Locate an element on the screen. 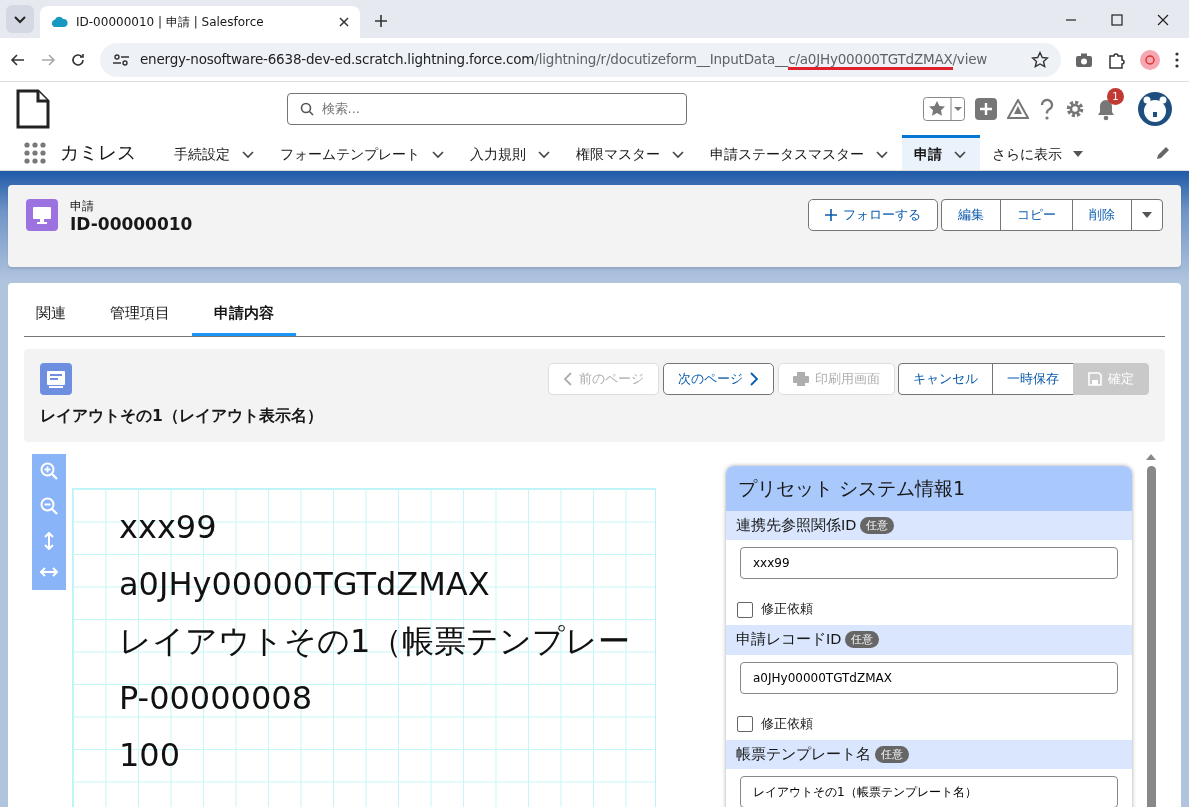 This screenshot has height=807, width=1189. browser-tab: ID-00000010 | 申請 | Salesforce is located at coordinates (200, 22).